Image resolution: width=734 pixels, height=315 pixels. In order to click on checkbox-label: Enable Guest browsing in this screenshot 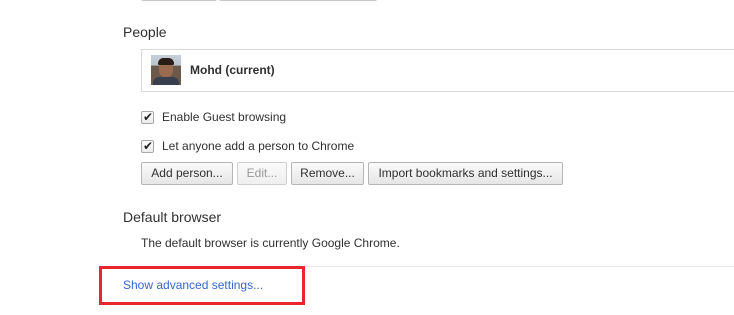, I will do `click(224, 117)`.